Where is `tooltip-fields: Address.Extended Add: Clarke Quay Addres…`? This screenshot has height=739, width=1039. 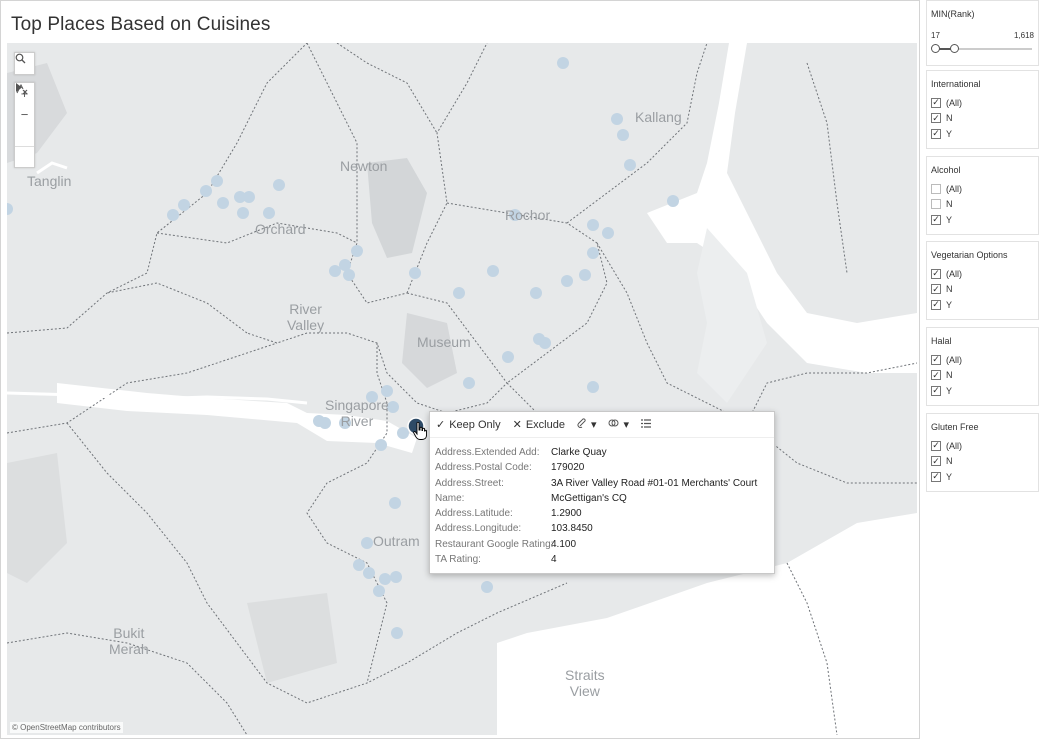 tooltip-fields: Address.Extended Add: Clarke Quay Addres… is located at coordinates (602, 502).